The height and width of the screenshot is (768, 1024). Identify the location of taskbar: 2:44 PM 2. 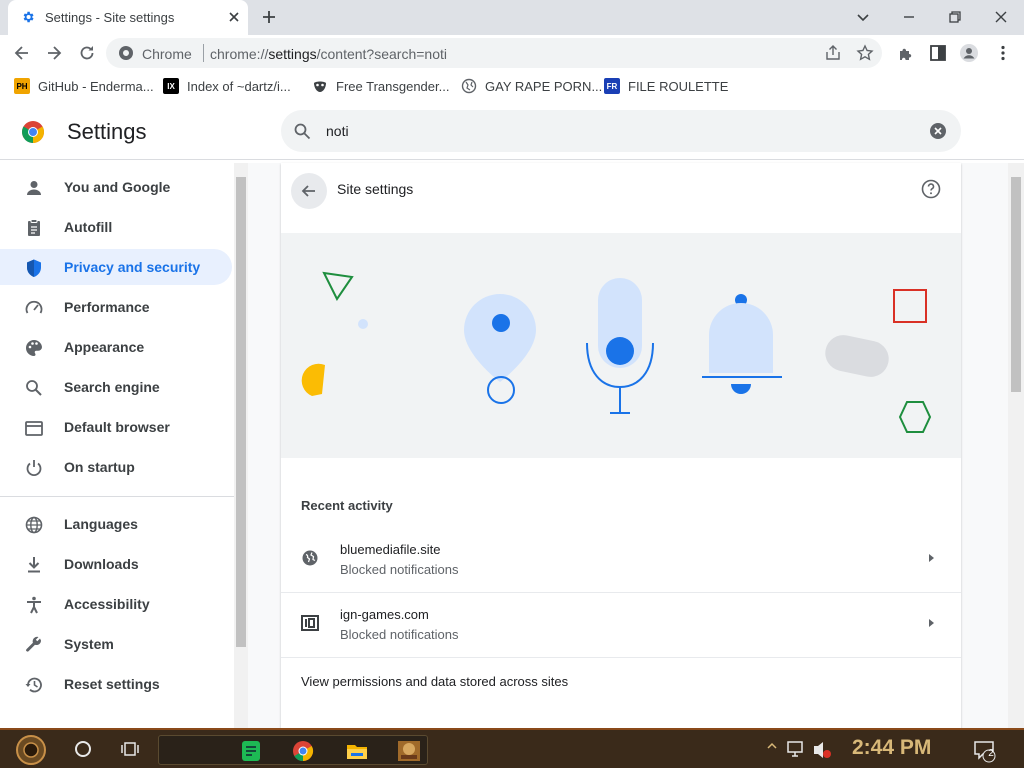
(512, 748).